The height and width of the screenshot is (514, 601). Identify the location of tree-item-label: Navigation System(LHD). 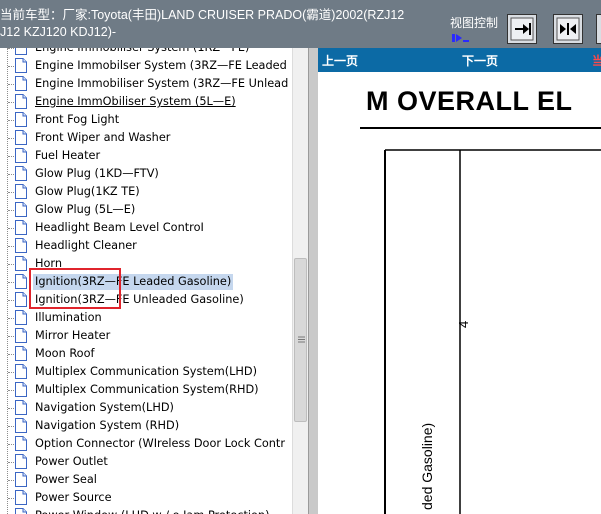
(104, 407).